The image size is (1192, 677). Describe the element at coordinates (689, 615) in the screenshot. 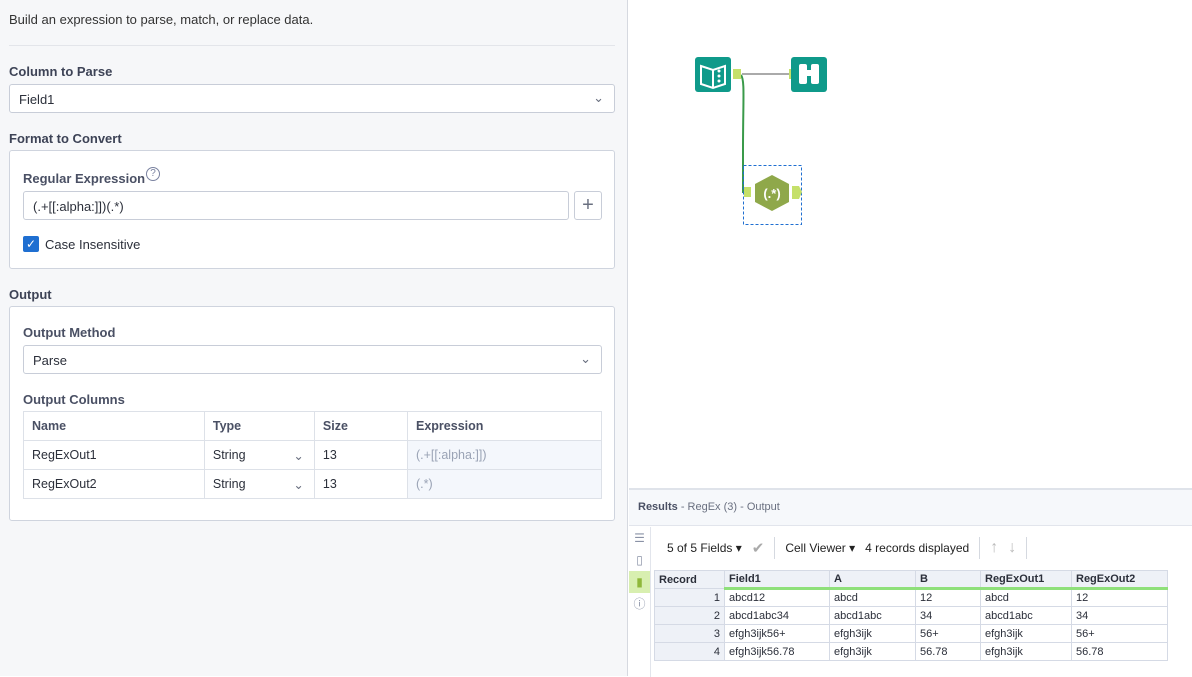

I see `cell: 2` at that location.